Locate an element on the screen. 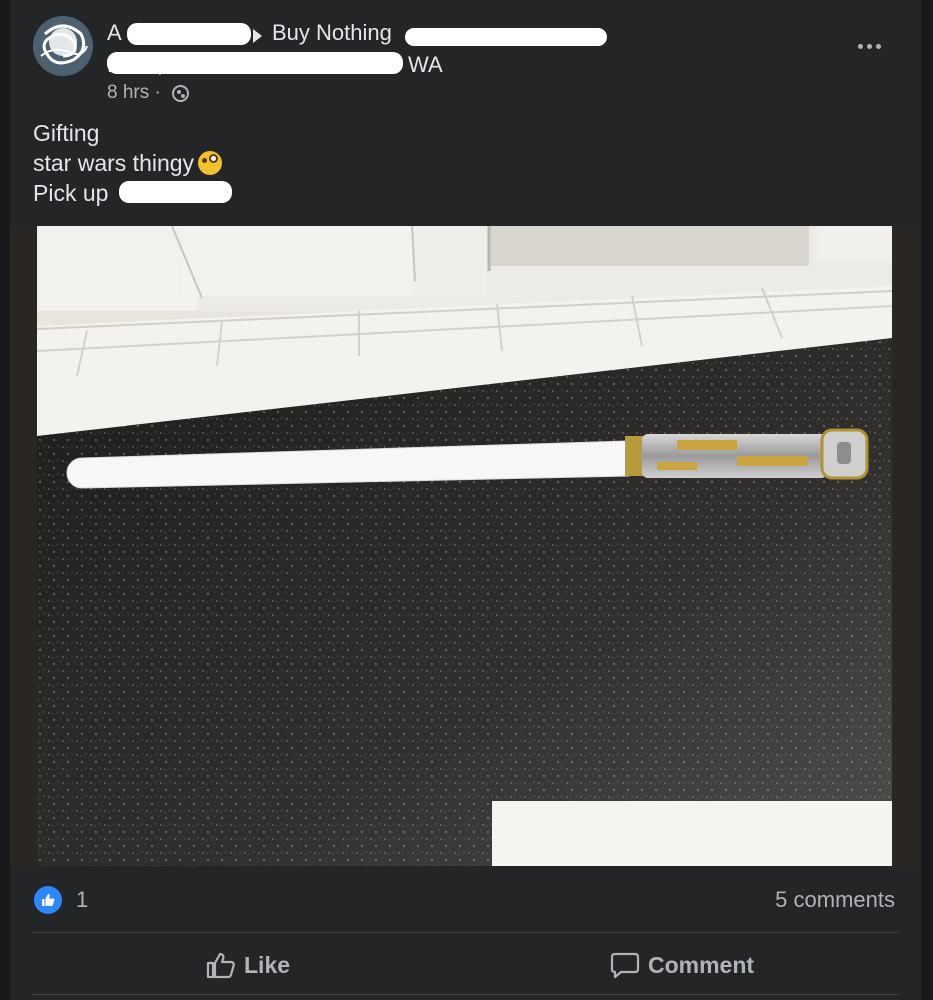  globe-icon is located at coordinates (180, 93).